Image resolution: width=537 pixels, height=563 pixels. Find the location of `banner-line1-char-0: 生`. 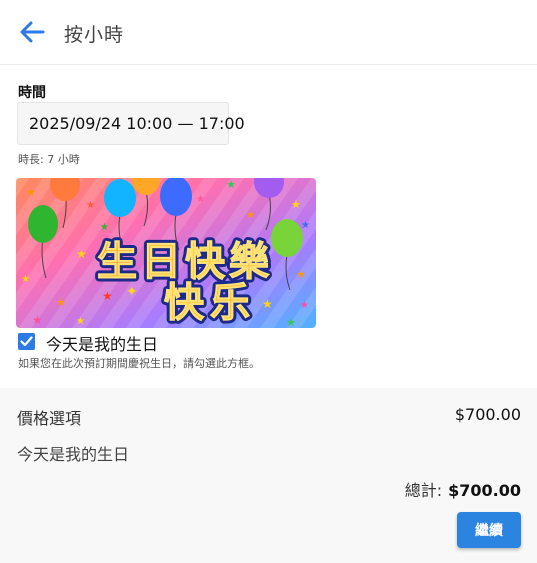

banner-line1-char-0: 生 is located at coordinates (117, 262).